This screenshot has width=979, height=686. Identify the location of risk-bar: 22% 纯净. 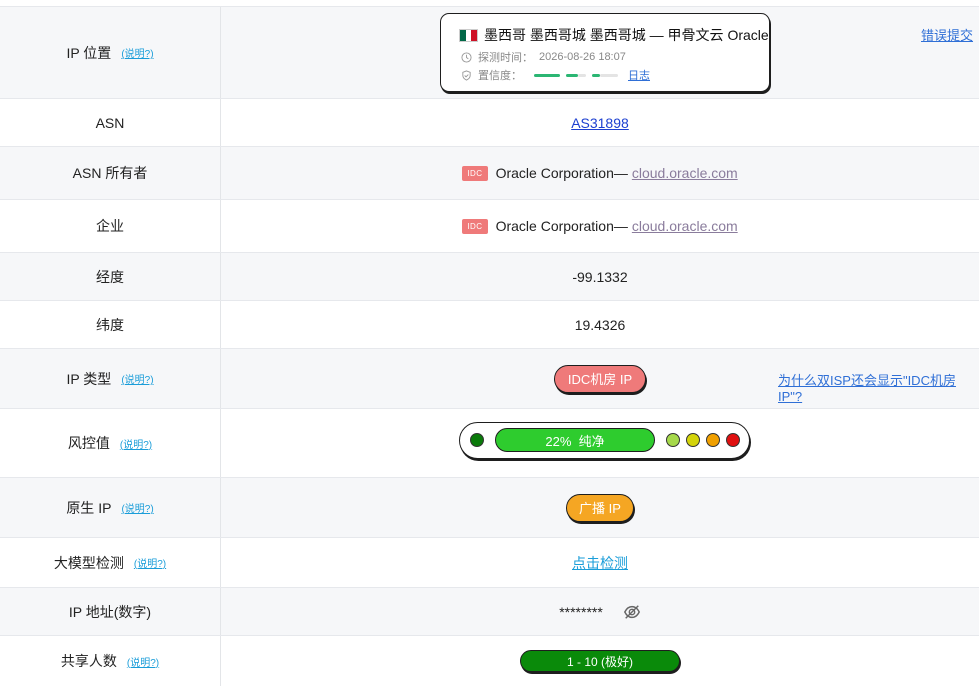
(575, 440).